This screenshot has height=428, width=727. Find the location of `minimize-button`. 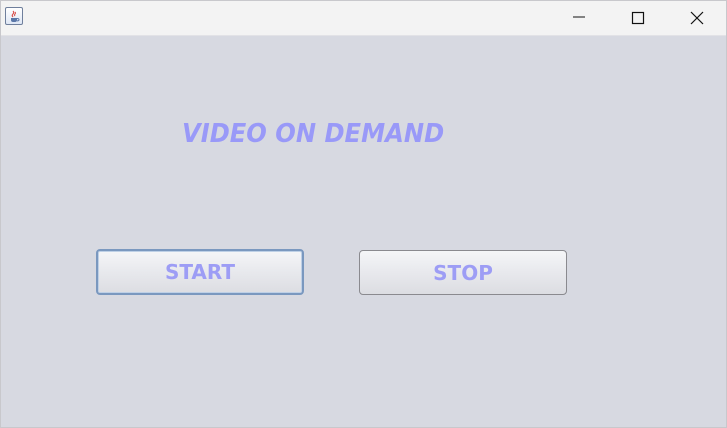

minimize-button is located at coordinates (579, 18).